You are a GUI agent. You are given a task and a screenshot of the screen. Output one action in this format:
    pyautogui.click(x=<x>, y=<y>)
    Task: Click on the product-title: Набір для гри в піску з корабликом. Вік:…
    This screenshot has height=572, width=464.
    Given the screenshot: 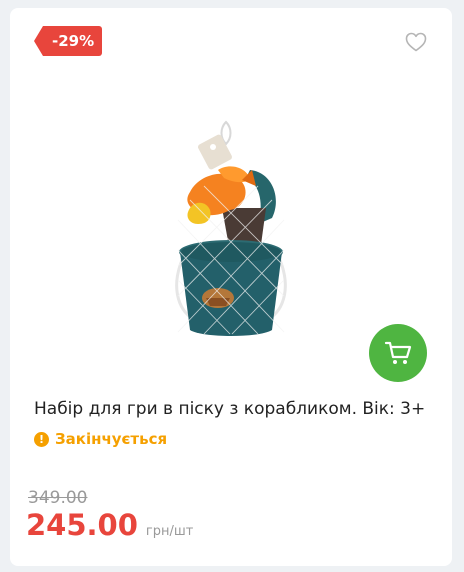 What is the action you would take?
    pyautogui.click(x=234, y=409)
    